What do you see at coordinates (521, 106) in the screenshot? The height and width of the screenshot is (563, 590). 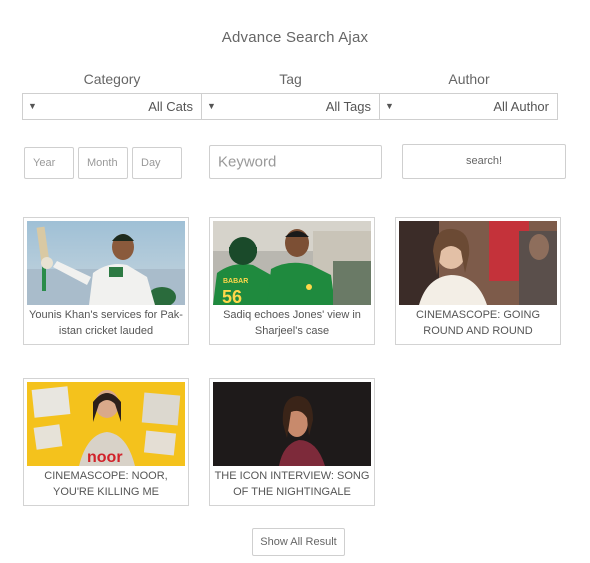 I see `author-select-value: All Author` at bounding box center [521, 106].